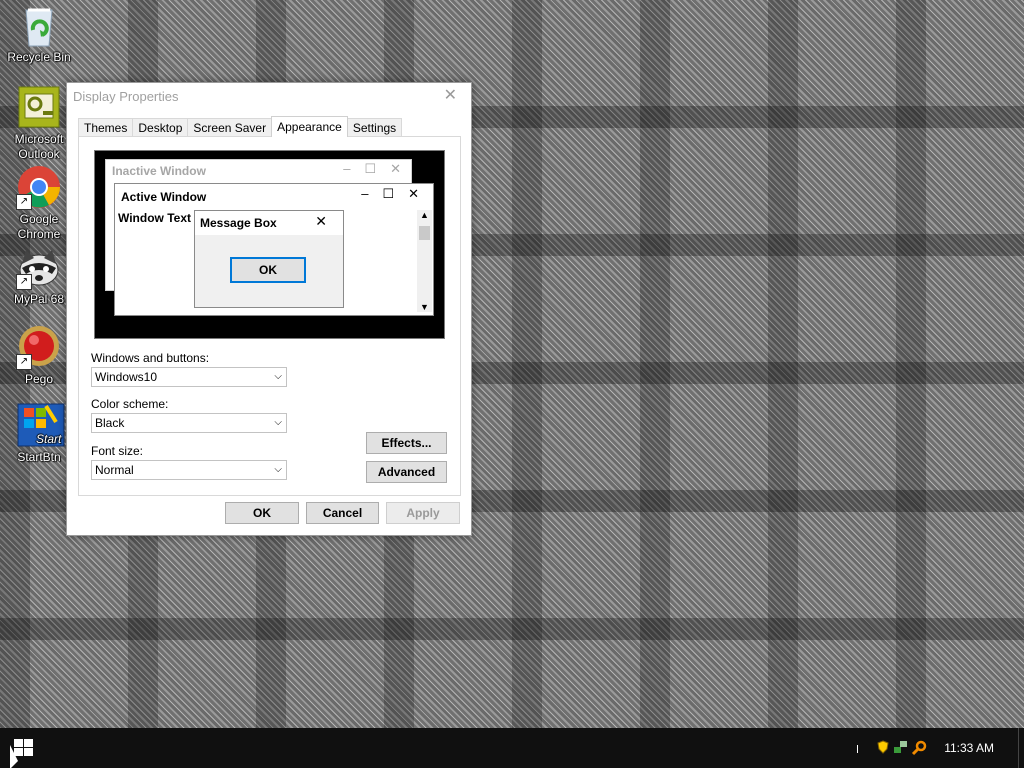 The height and width of the screenshot is (768, 1024). What do you see at coordinates (40, 425) in the screenshot?
I see `startbtn-icon: Start` at bounding box center [40, 425].